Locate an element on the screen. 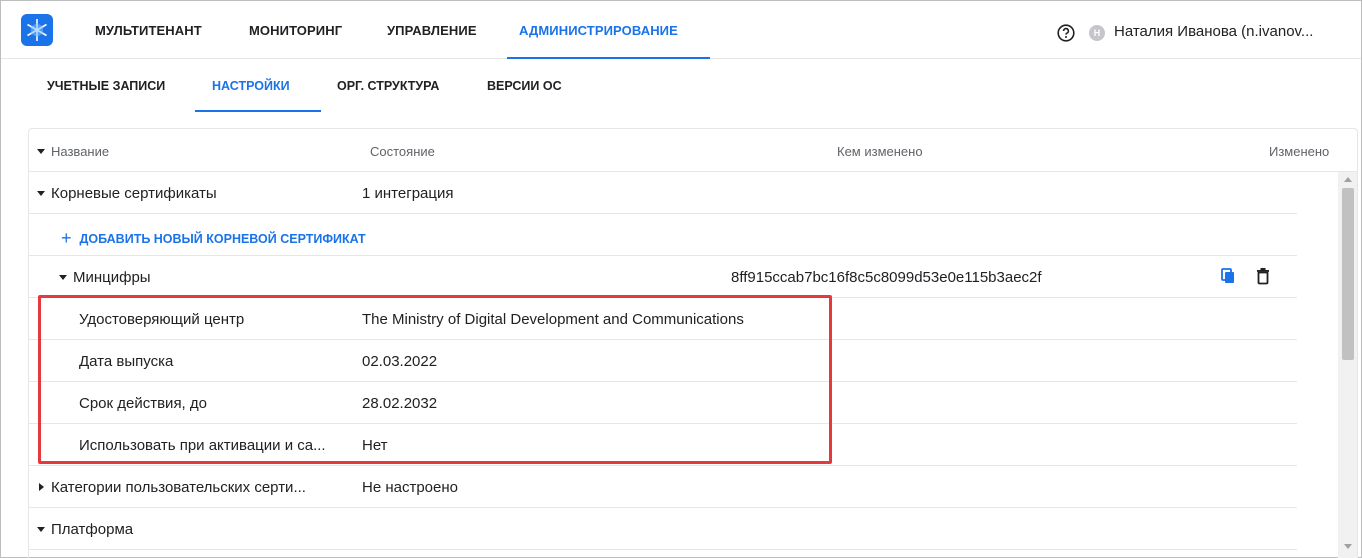  detail-label: Срок действия, до is located at coordinates (143, 403).